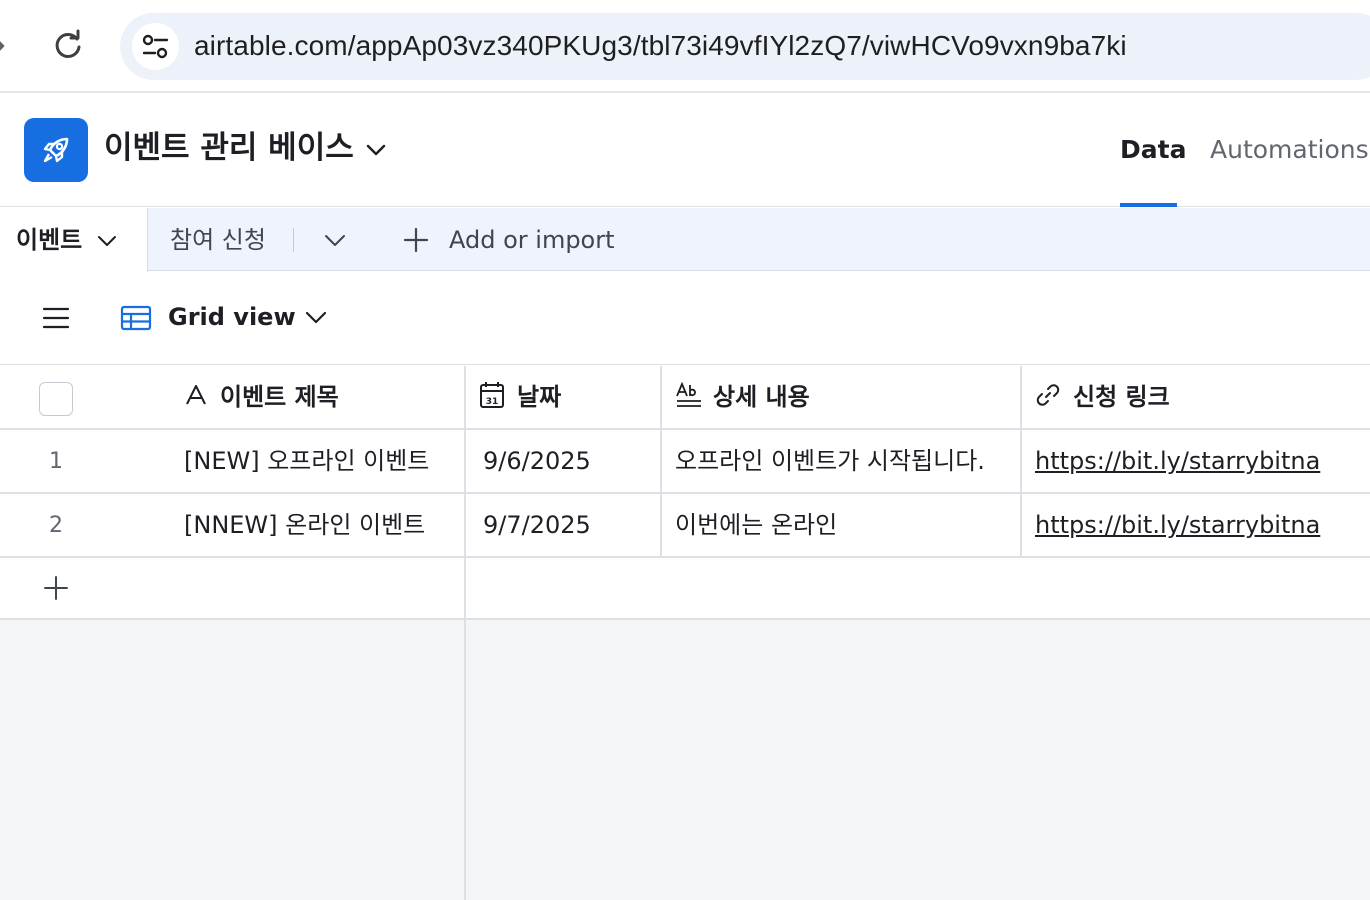 The height and width of the screenshot is (900, 1370). Describe the element at coordinates (685, 151) in the screenshot. I see `app-header: 이벤트 관리 베이스 Data Automations` at that location.